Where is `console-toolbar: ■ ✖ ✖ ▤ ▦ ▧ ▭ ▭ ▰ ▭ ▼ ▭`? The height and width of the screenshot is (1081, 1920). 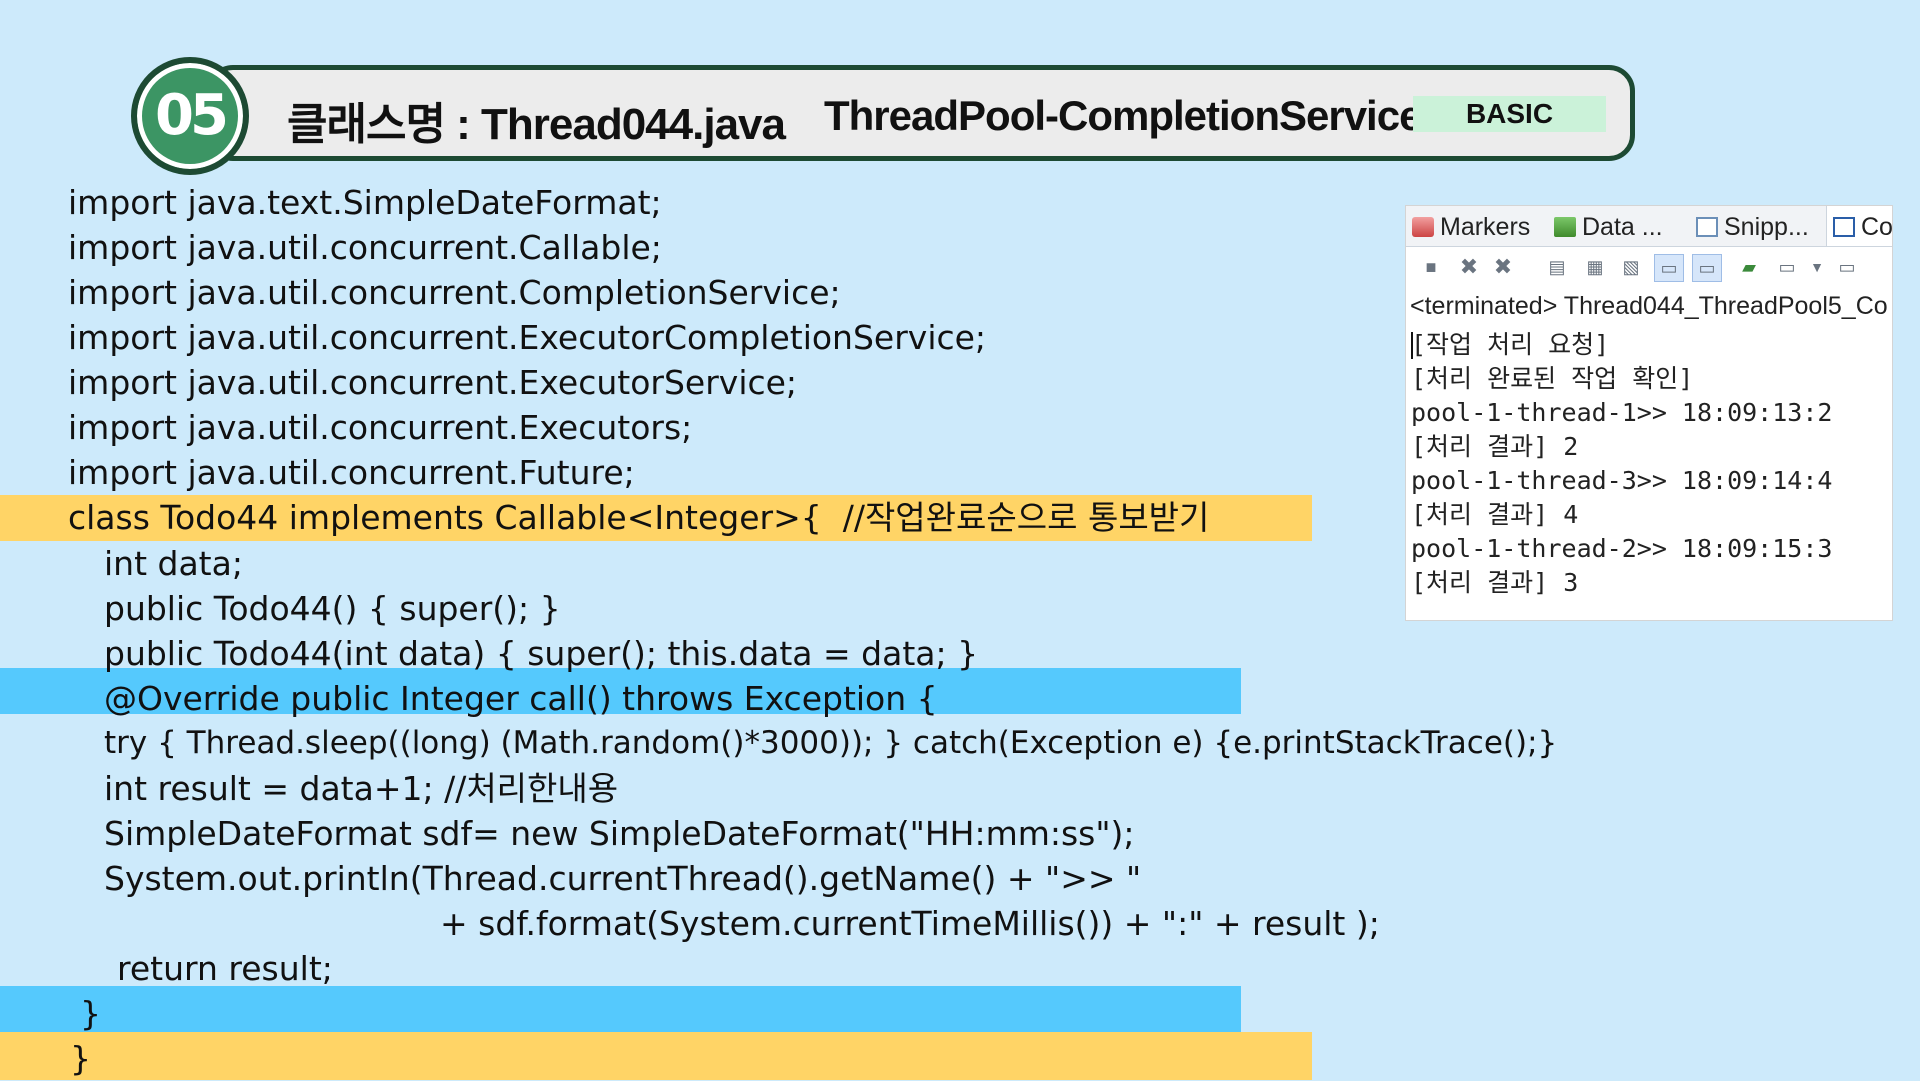
console-toolbar: ■ ✖ ✖ ▤ ▦ ▧ ▭ ▭ ▰ ▭ ▼ ▭ is located at coordinates (1649, 267).